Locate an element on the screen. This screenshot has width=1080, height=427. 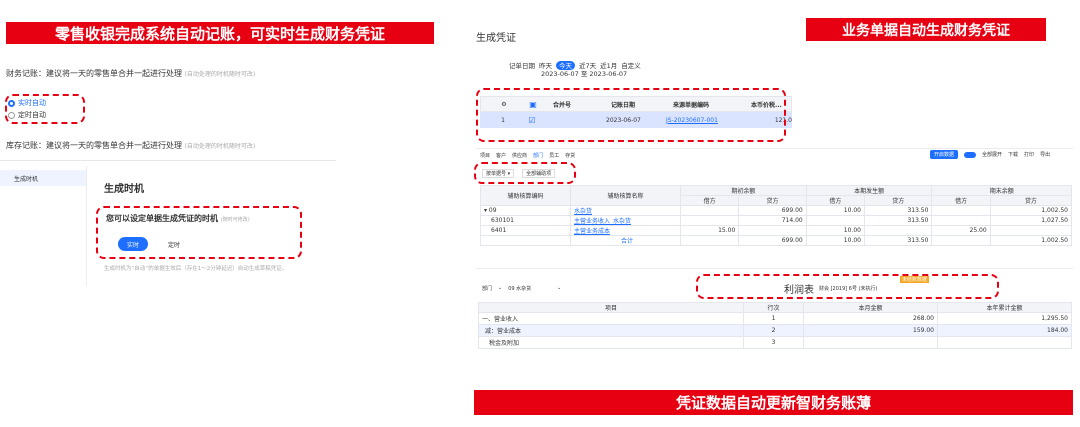
radio-realtime: 实时自动 is located at coordinates (27, 103).